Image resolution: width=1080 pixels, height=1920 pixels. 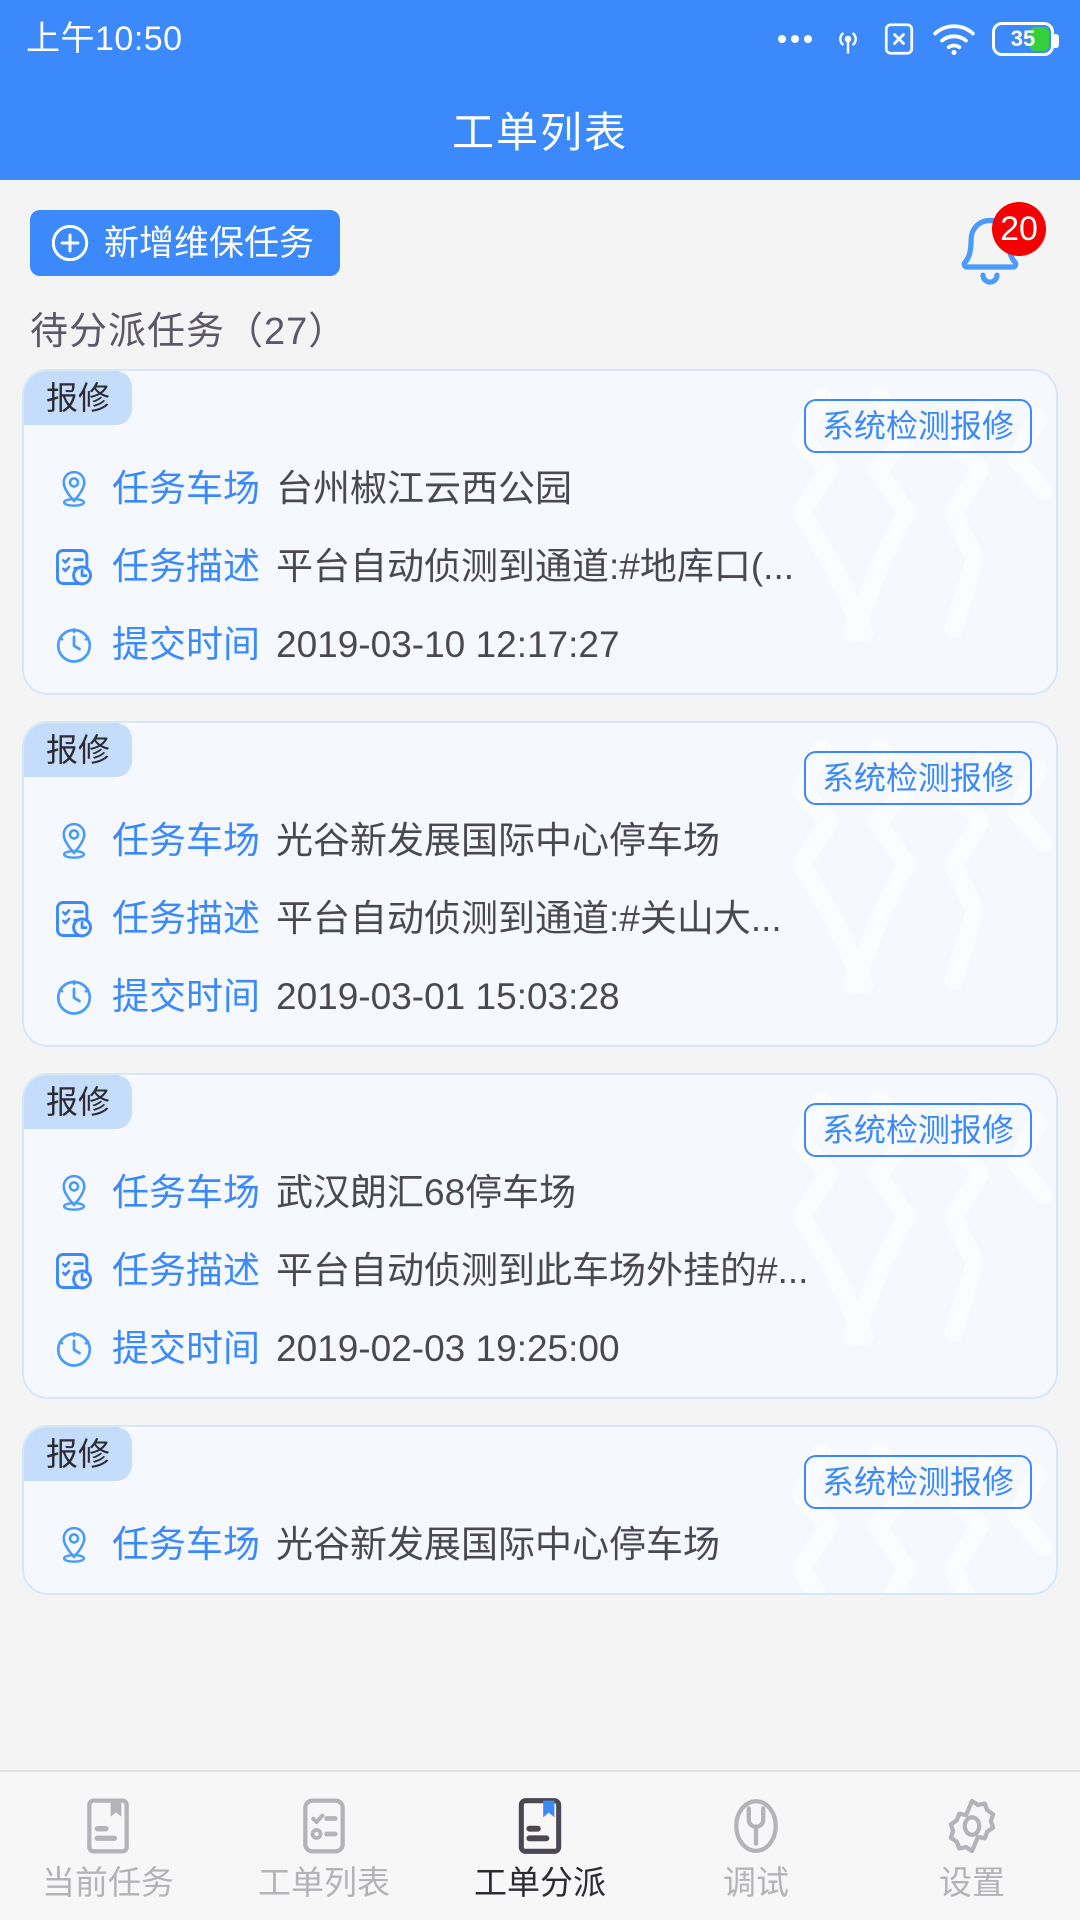 I want to click on tab-order-list: 工单列表, so click(x=324, y=1846).